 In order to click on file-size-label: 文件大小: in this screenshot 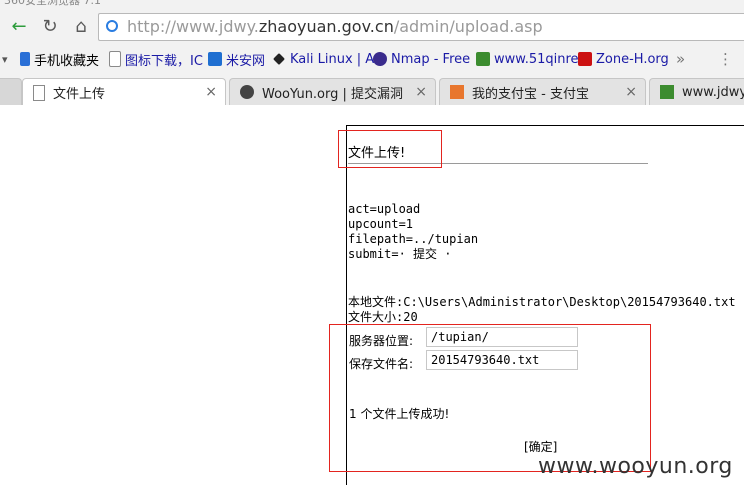, I will do `click(376, 317)`.